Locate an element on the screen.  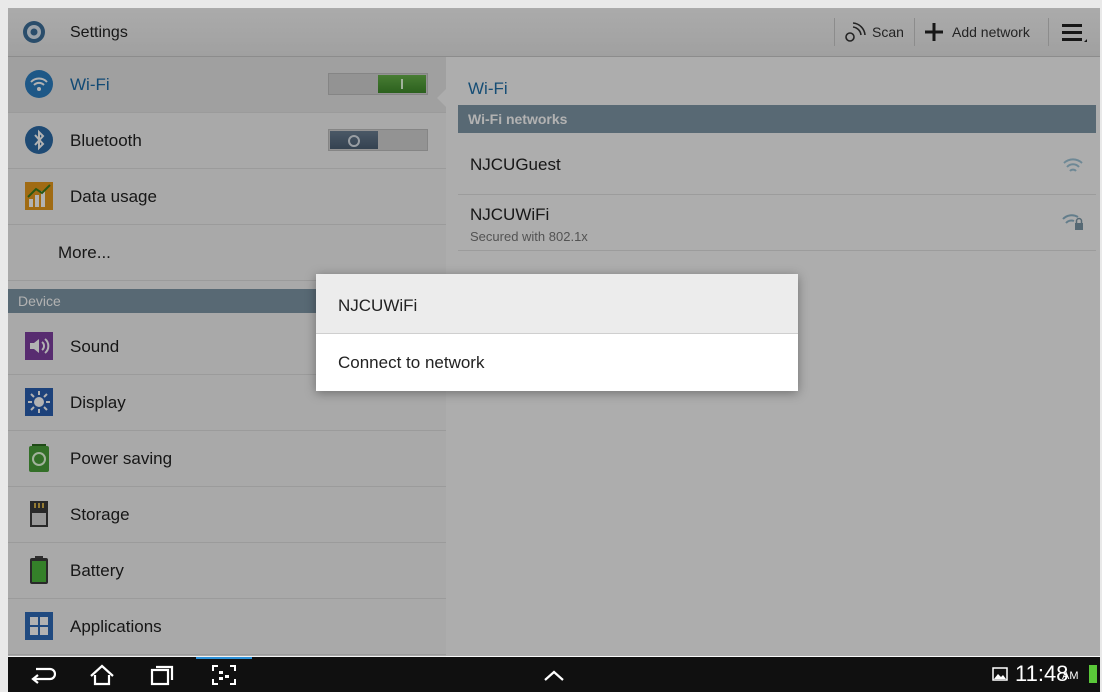
system-bar: 11:48 AM is located at coordinates (554, 674).